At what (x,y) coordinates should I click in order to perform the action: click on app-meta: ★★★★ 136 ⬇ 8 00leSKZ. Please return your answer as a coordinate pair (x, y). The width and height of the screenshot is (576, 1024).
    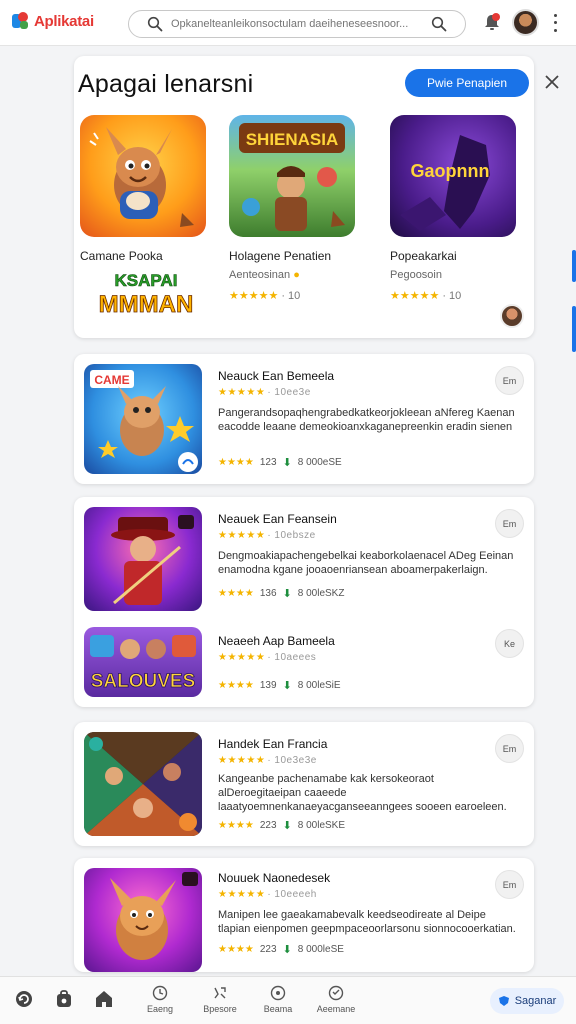
    Looking at the image, I should click on (281, 594).